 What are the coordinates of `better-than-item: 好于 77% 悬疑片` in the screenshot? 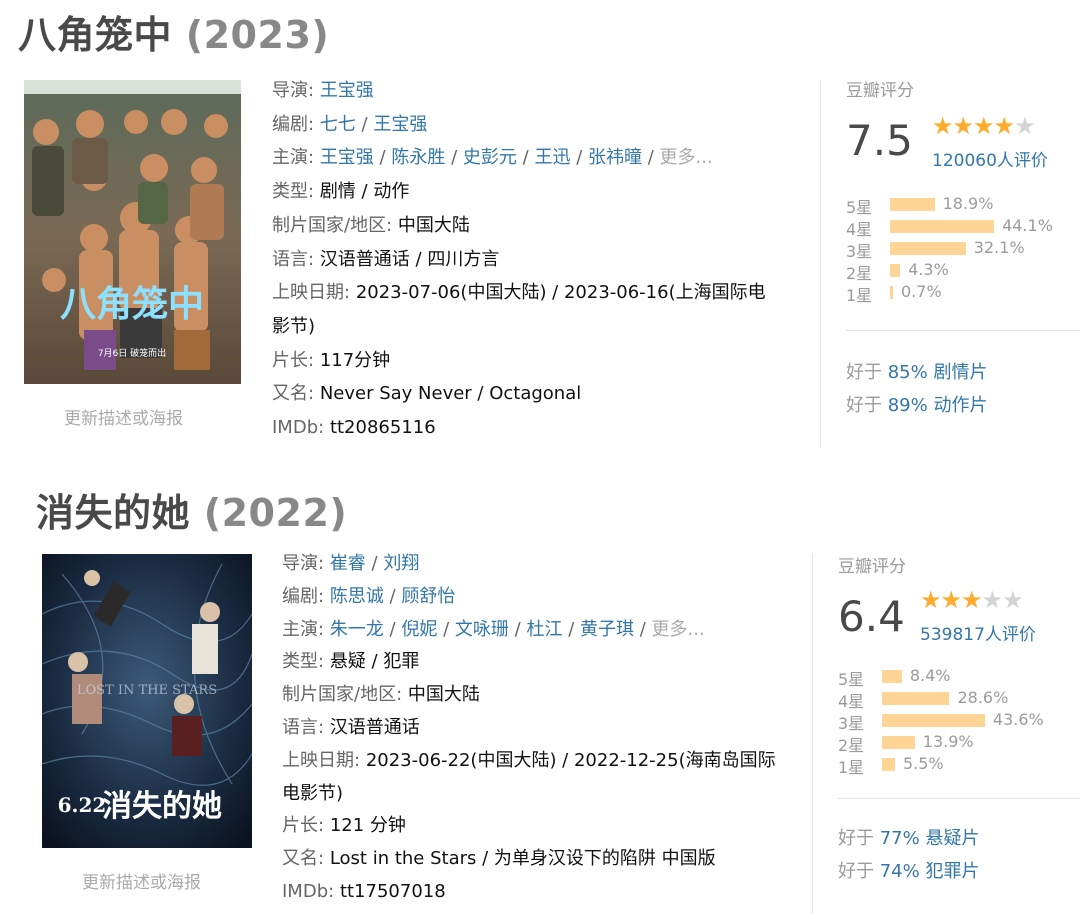 It's located at (908, 838).